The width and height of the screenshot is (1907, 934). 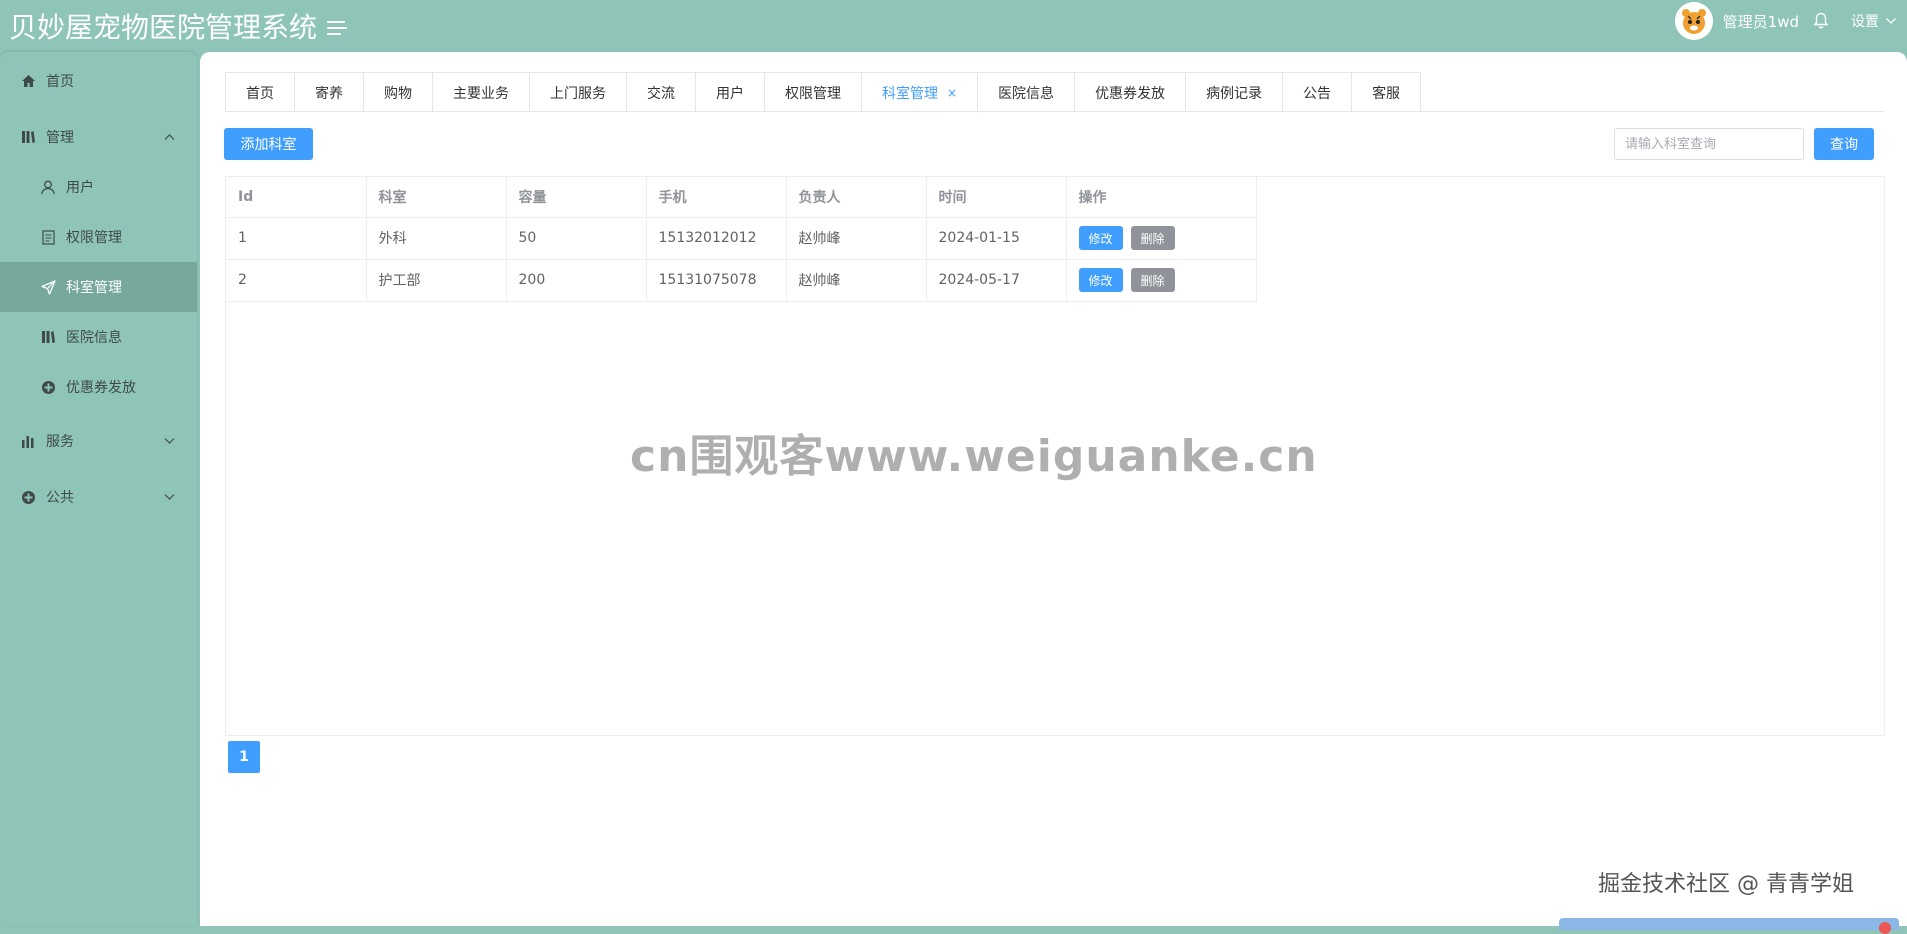 What do you see at coordinates (28, 441) in the screenshot?
I see `bar-chart-icon` at bounding box center [28, 441].